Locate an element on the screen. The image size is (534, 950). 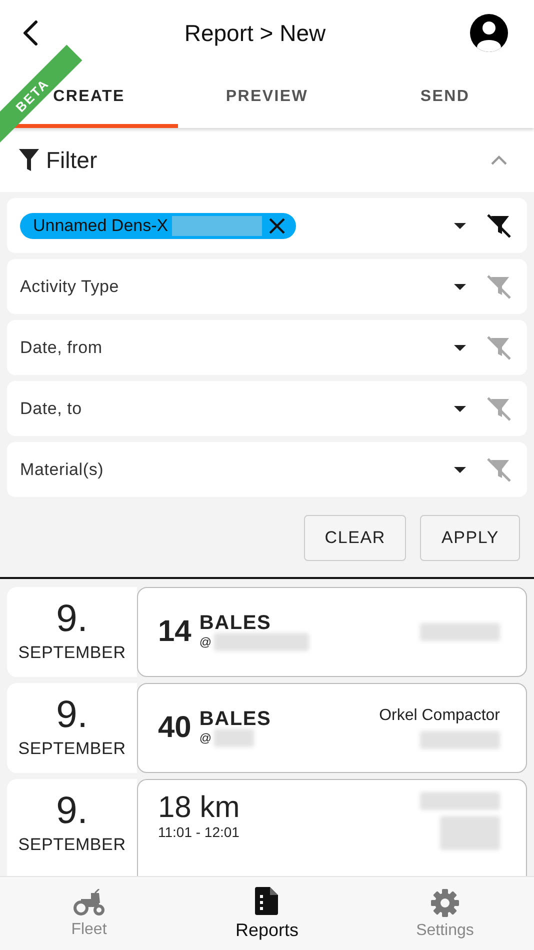
remove-chip-button is located at coordinates (277, 225).